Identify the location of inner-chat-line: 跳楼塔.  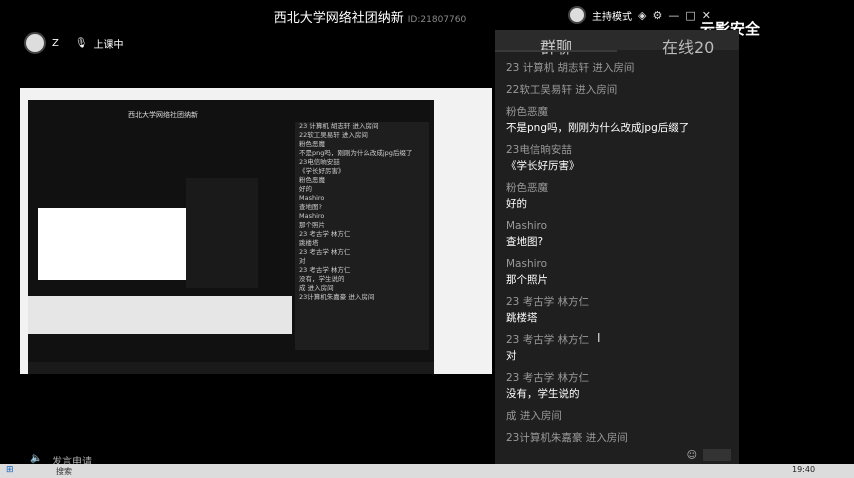
(309, 243).